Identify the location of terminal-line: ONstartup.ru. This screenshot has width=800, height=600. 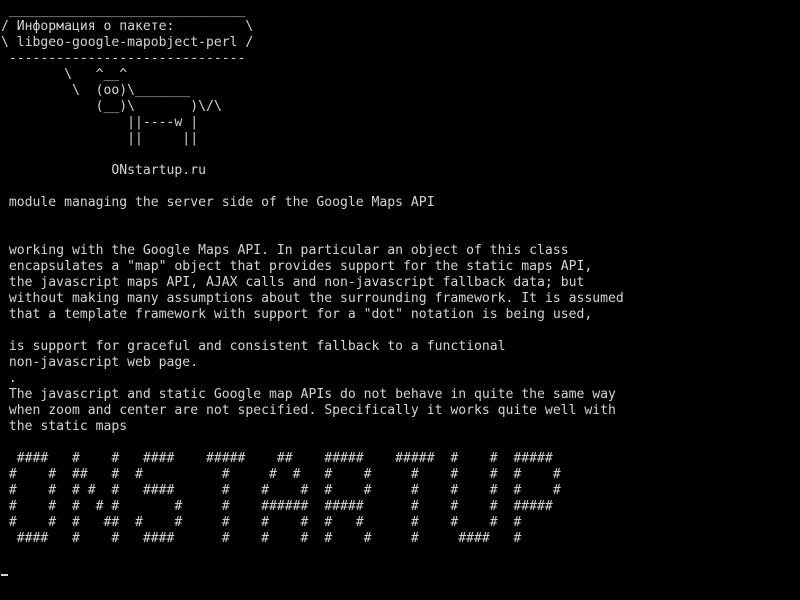
(103, 170).